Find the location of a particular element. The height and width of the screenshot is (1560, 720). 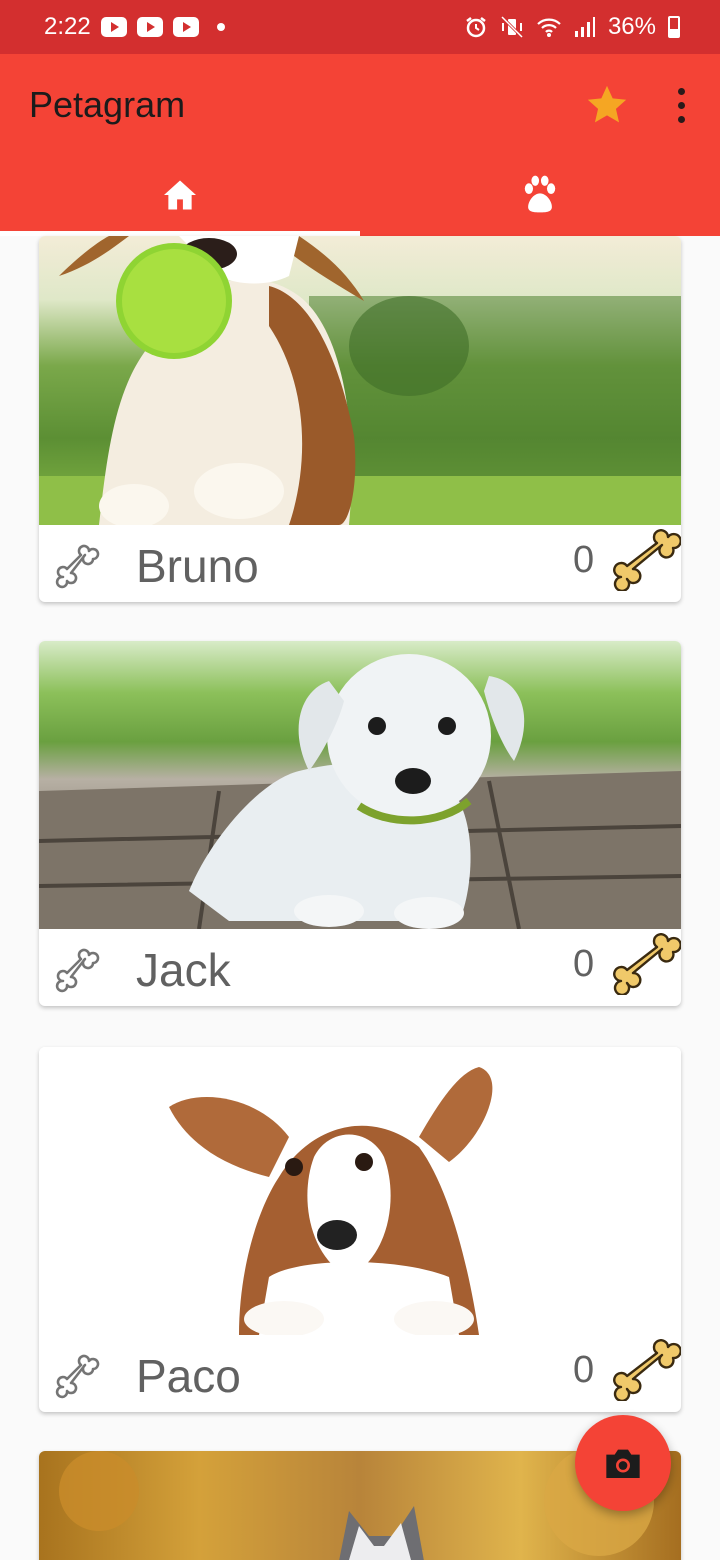

home-icon is located at coordinates (180, 195).